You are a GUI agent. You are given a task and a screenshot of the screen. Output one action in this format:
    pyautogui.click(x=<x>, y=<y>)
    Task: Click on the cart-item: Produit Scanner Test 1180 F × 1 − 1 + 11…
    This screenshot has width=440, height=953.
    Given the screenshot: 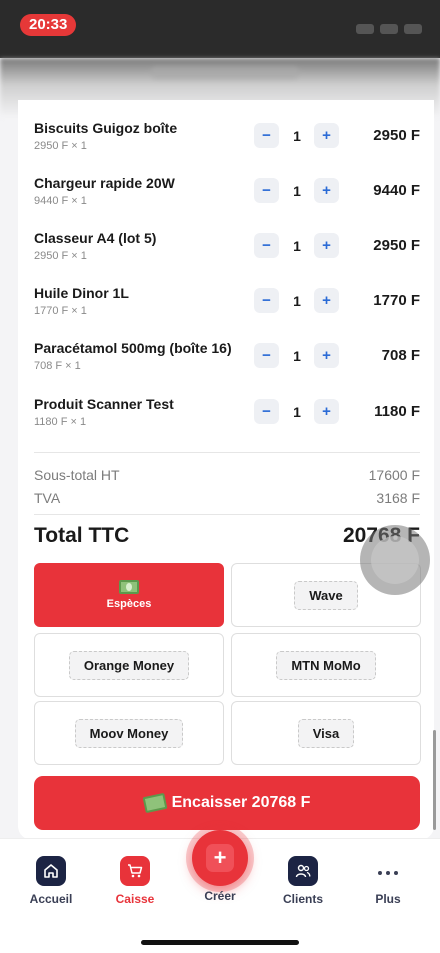 What is the action you would take?
    pyautogui.click(x=226, y=421)
    